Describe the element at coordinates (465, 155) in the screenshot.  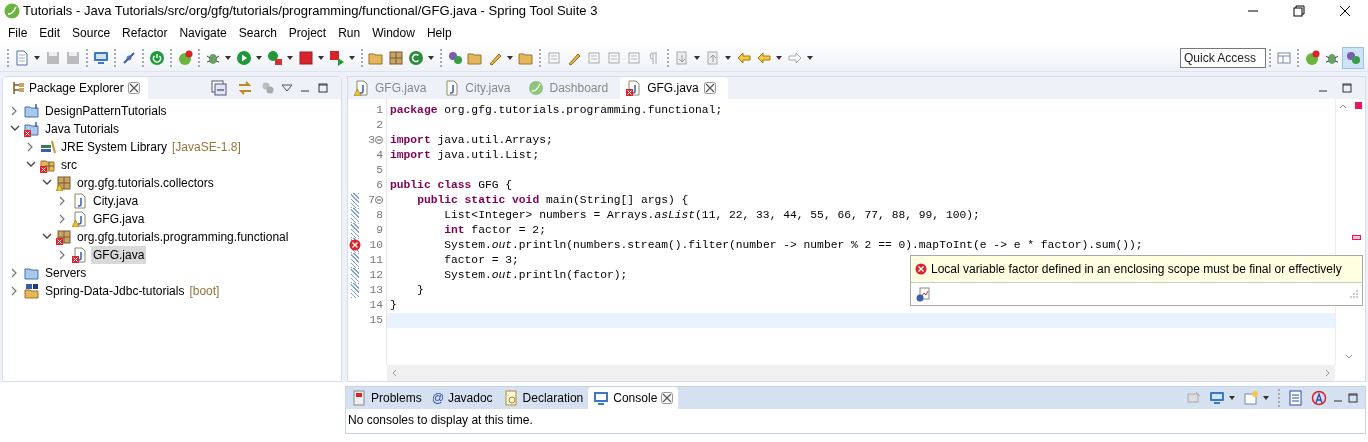
I see `code-line: import java.util.List;` at that location.